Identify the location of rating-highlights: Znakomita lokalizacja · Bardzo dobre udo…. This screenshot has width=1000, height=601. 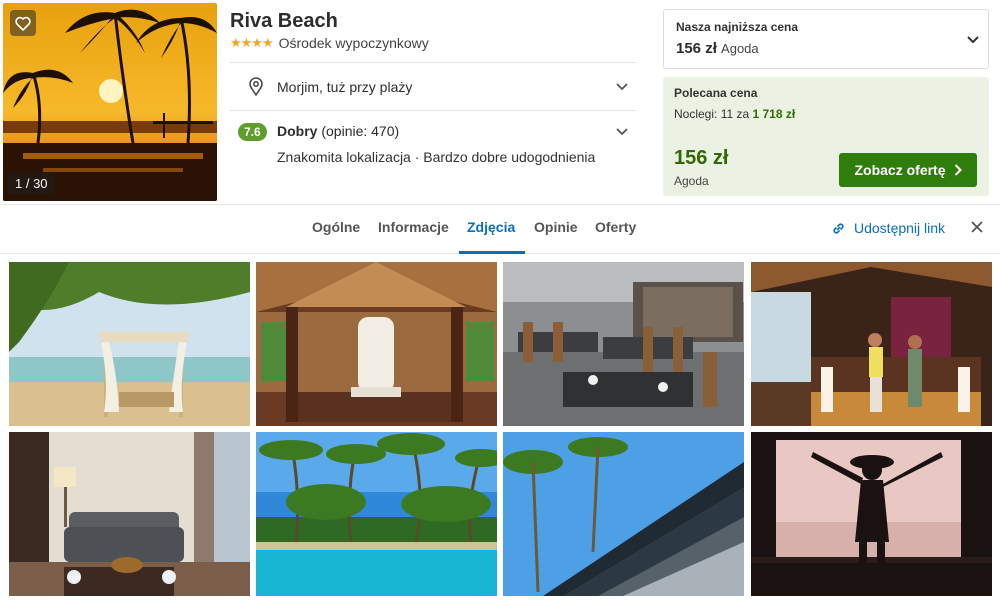
(436, 157).